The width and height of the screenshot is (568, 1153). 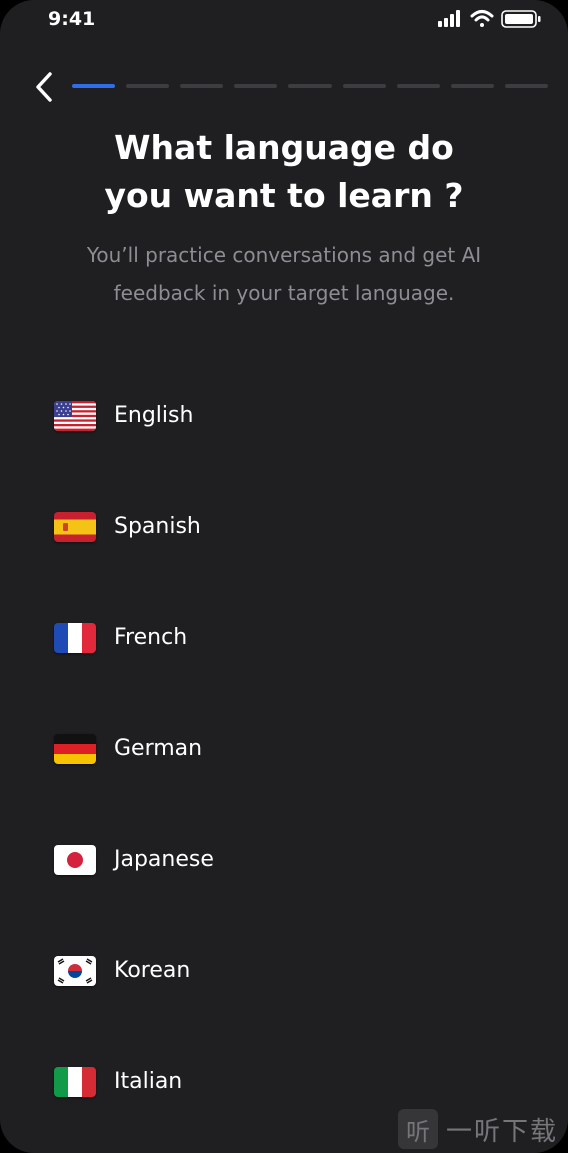 What do you see at coordinates (151, 637) in the screenshot?
I see `language-label: French` at bounding box center [151, 637].